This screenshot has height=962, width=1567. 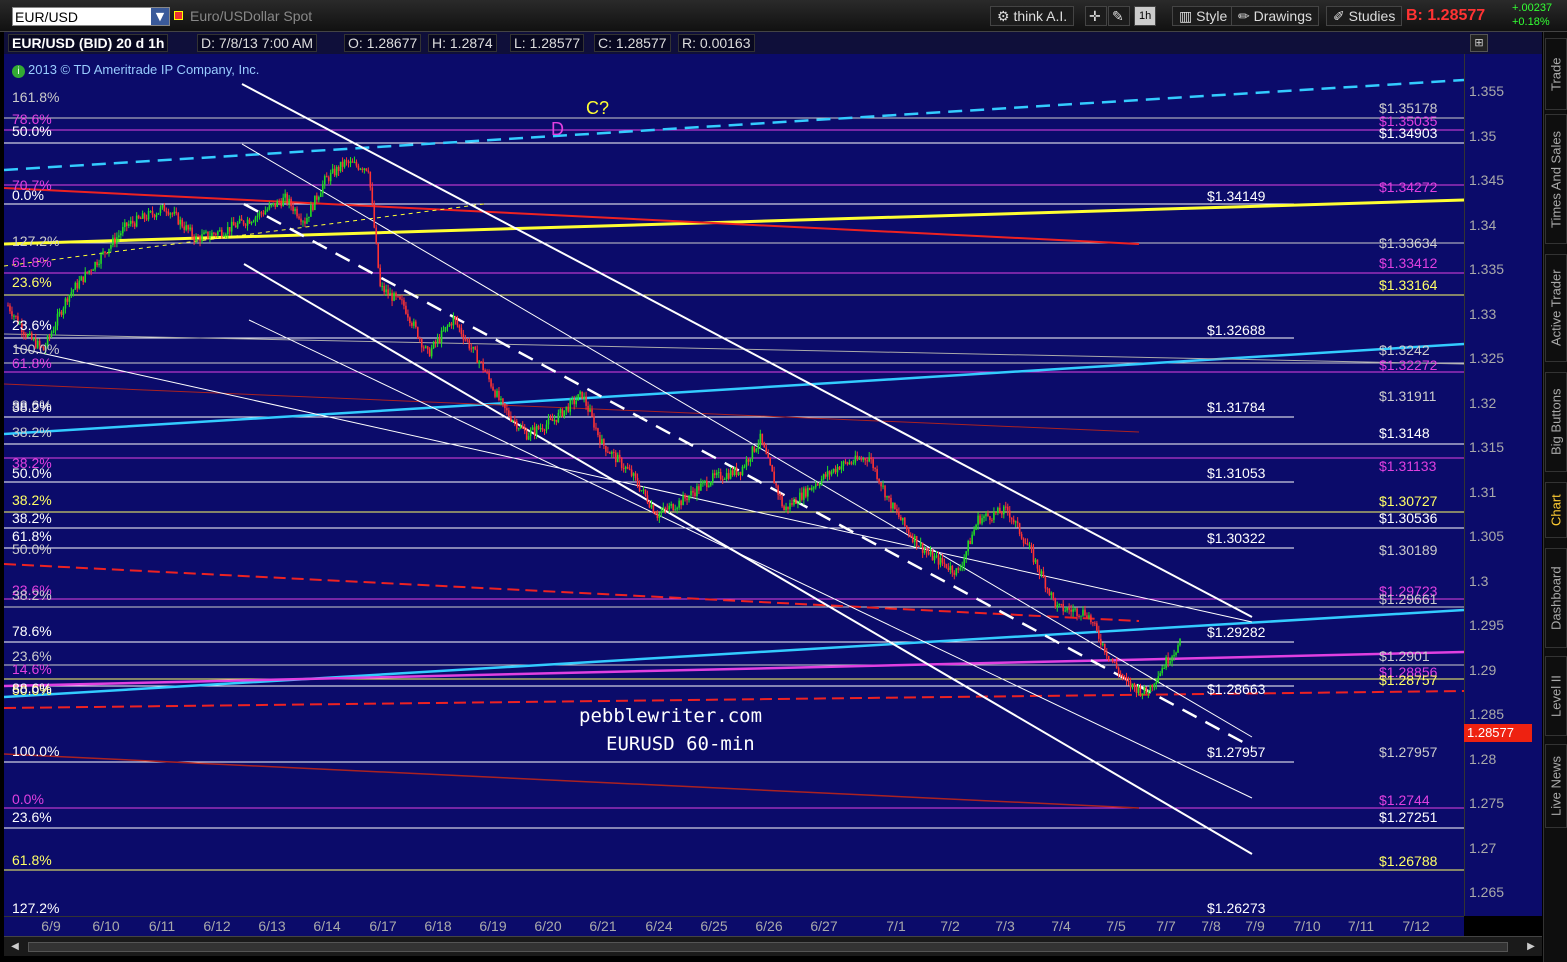 I want to click on trend-line, so click(x=572, y=408).